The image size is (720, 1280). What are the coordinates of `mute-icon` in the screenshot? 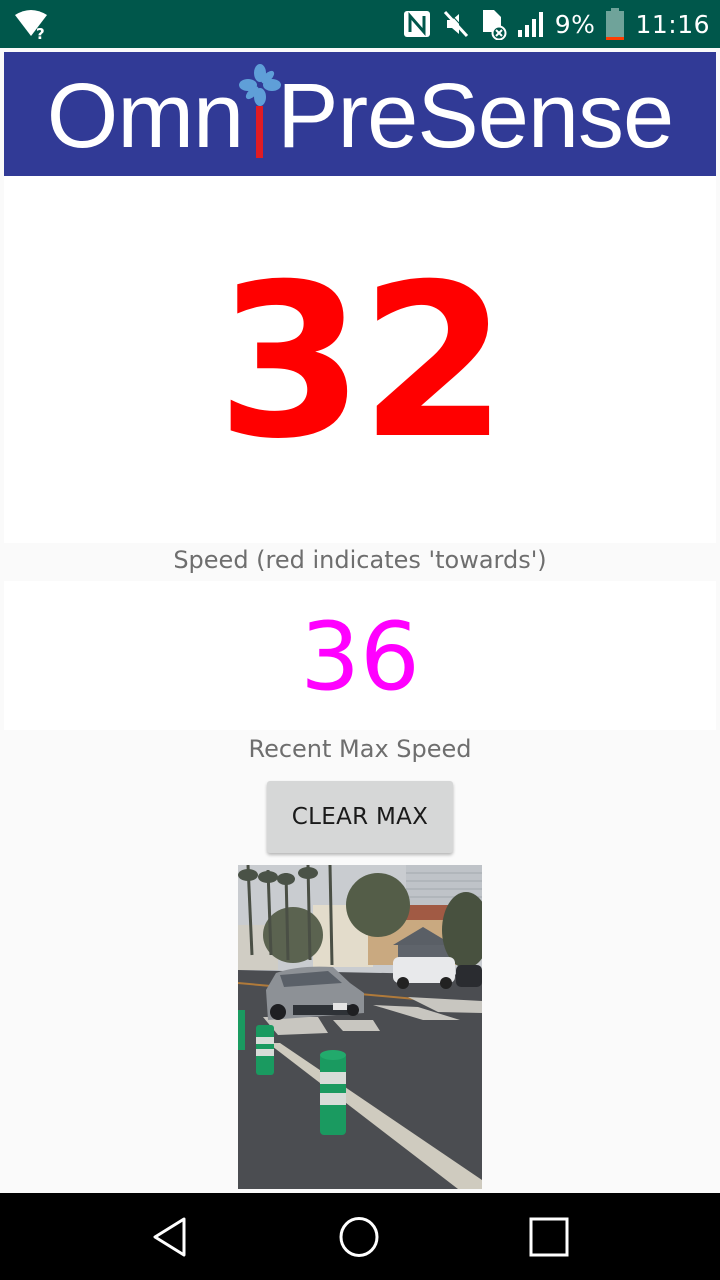 It's located at (456, 23).